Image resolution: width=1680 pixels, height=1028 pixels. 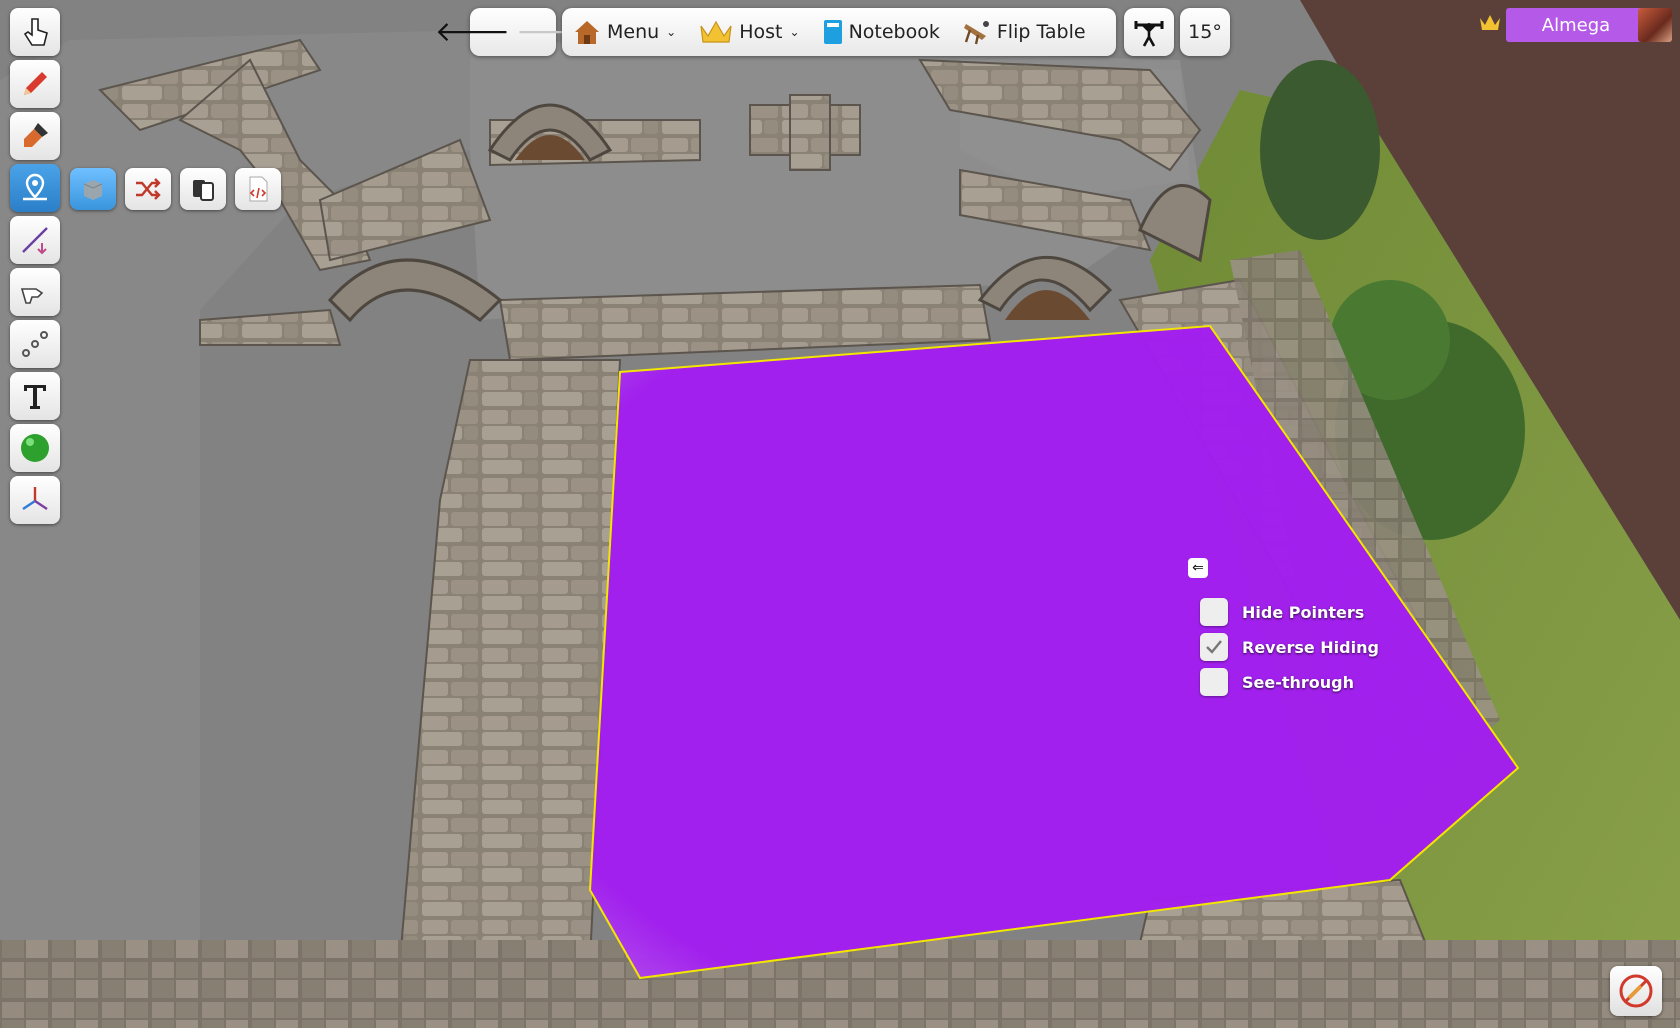 What do you see at coordinates (633, 32) in the screenshot?
I see `menu-label: Menu` at bounding box center [633, 32].